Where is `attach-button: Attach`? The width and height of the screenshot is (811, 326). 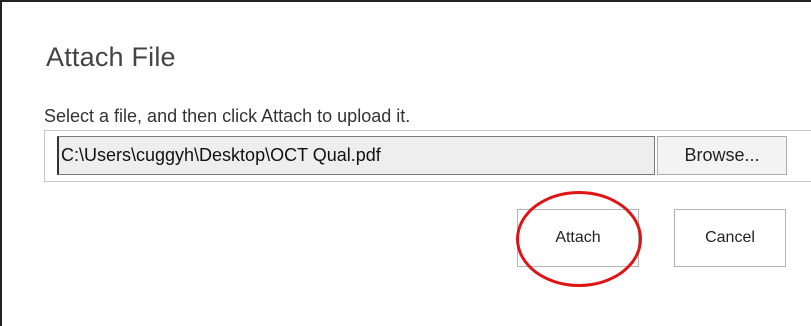 attach-button: Attach is located at coordinates (578, 238).